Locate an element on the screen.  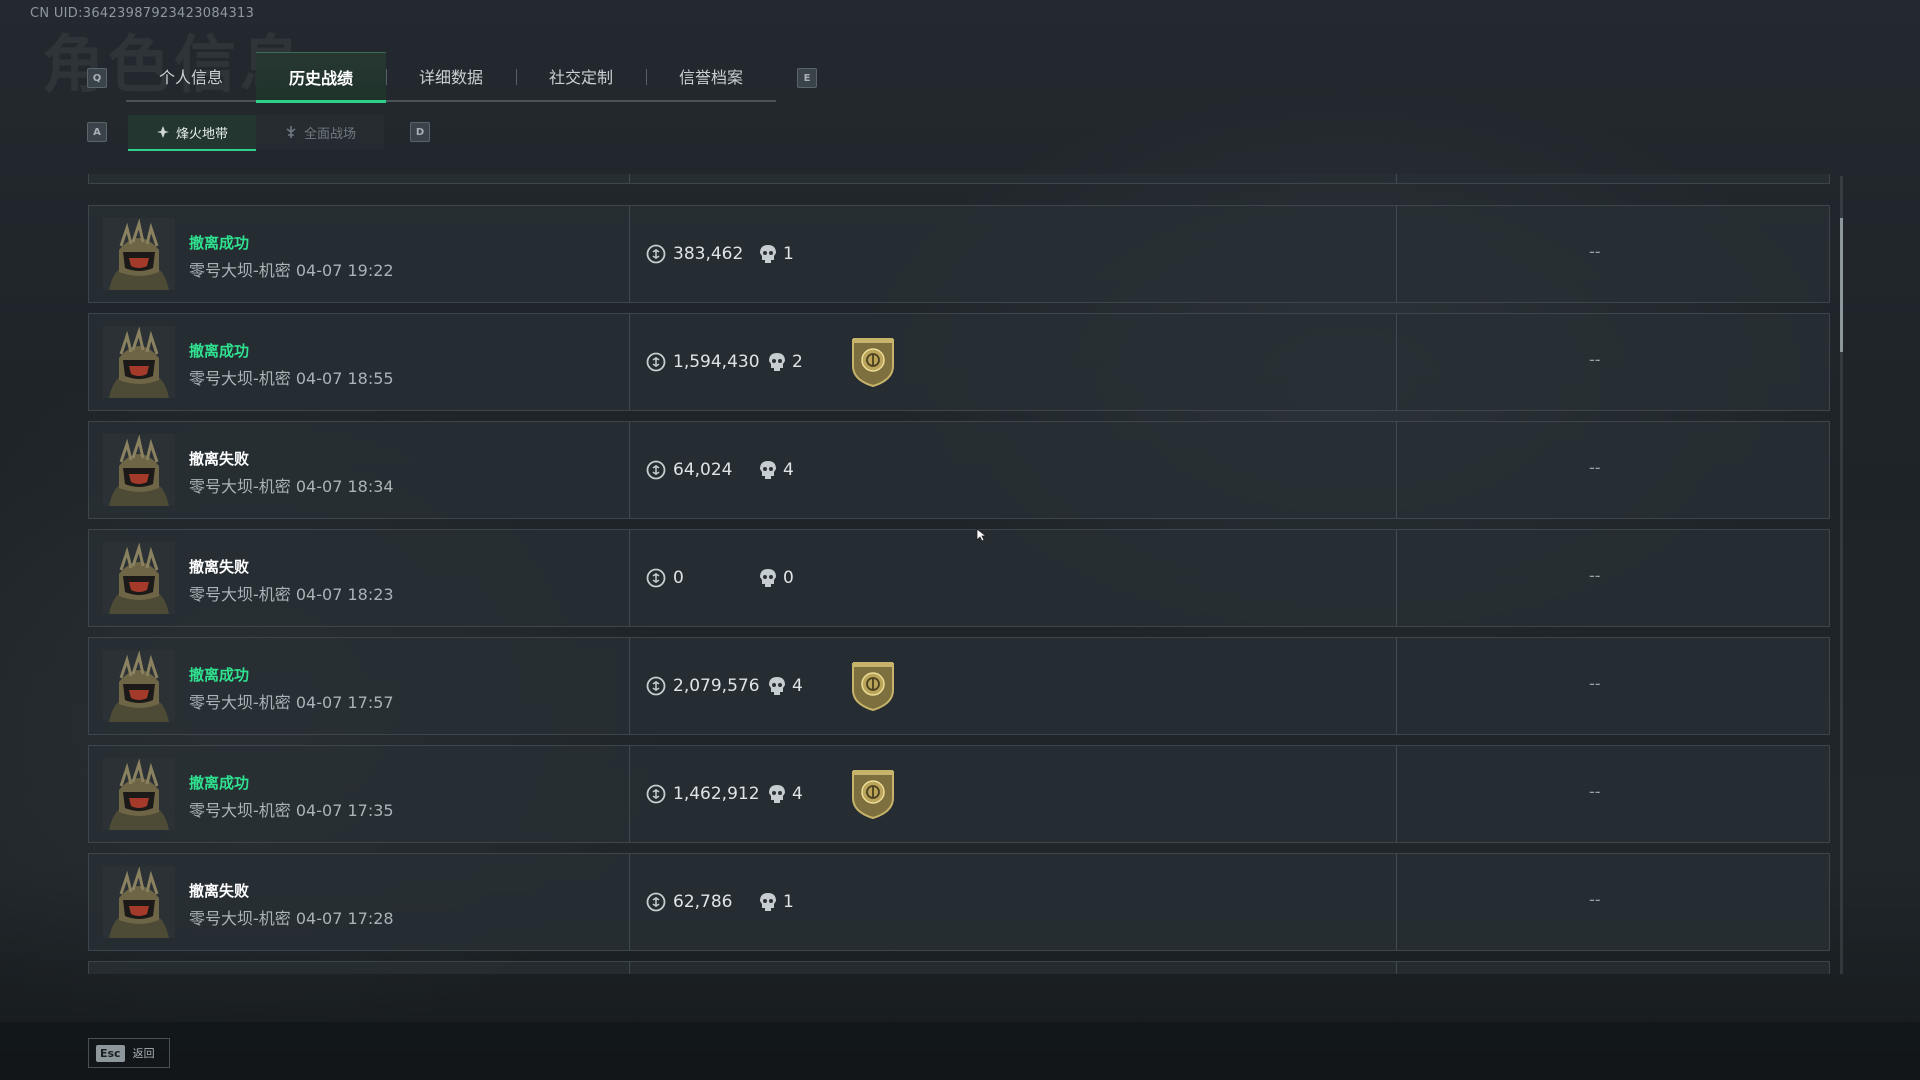
subtab-next-key-hint: D is located at coordinates (420, 132).